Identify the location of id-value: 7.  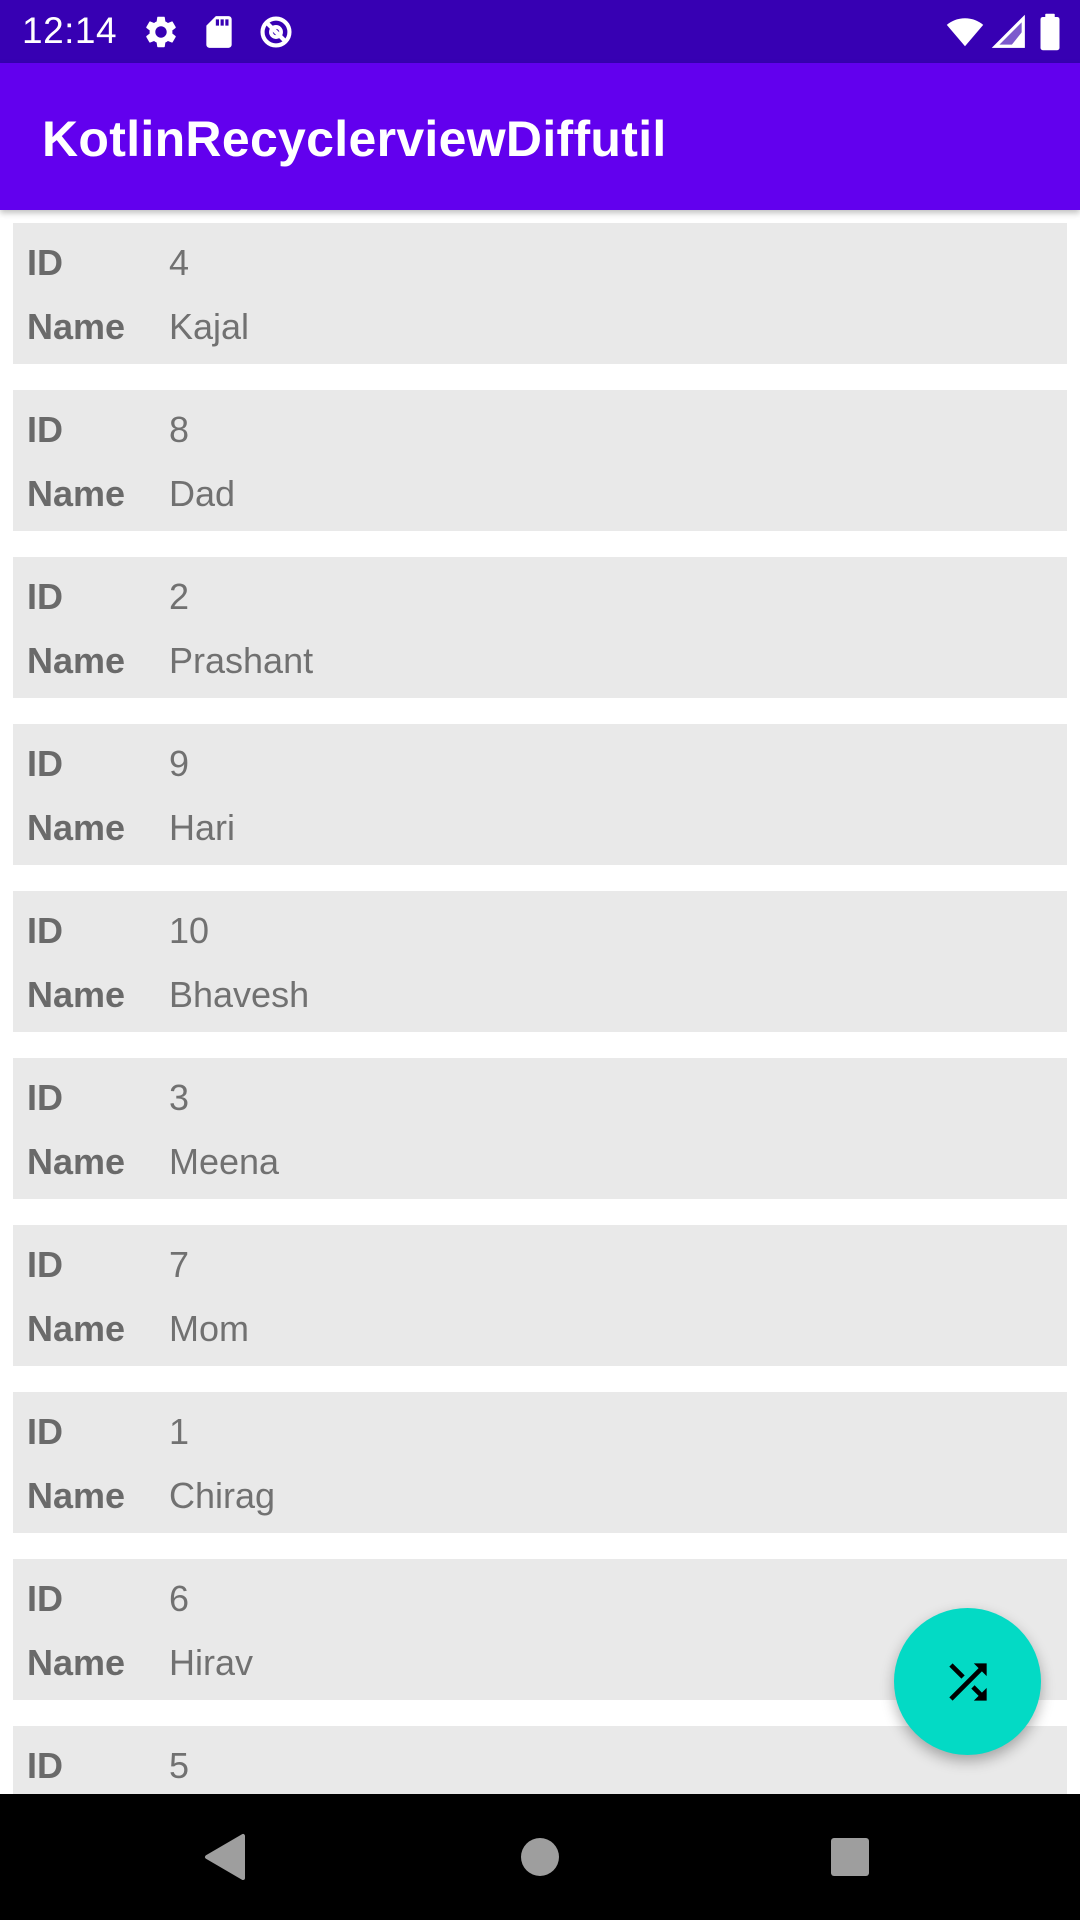
(179, 1264).